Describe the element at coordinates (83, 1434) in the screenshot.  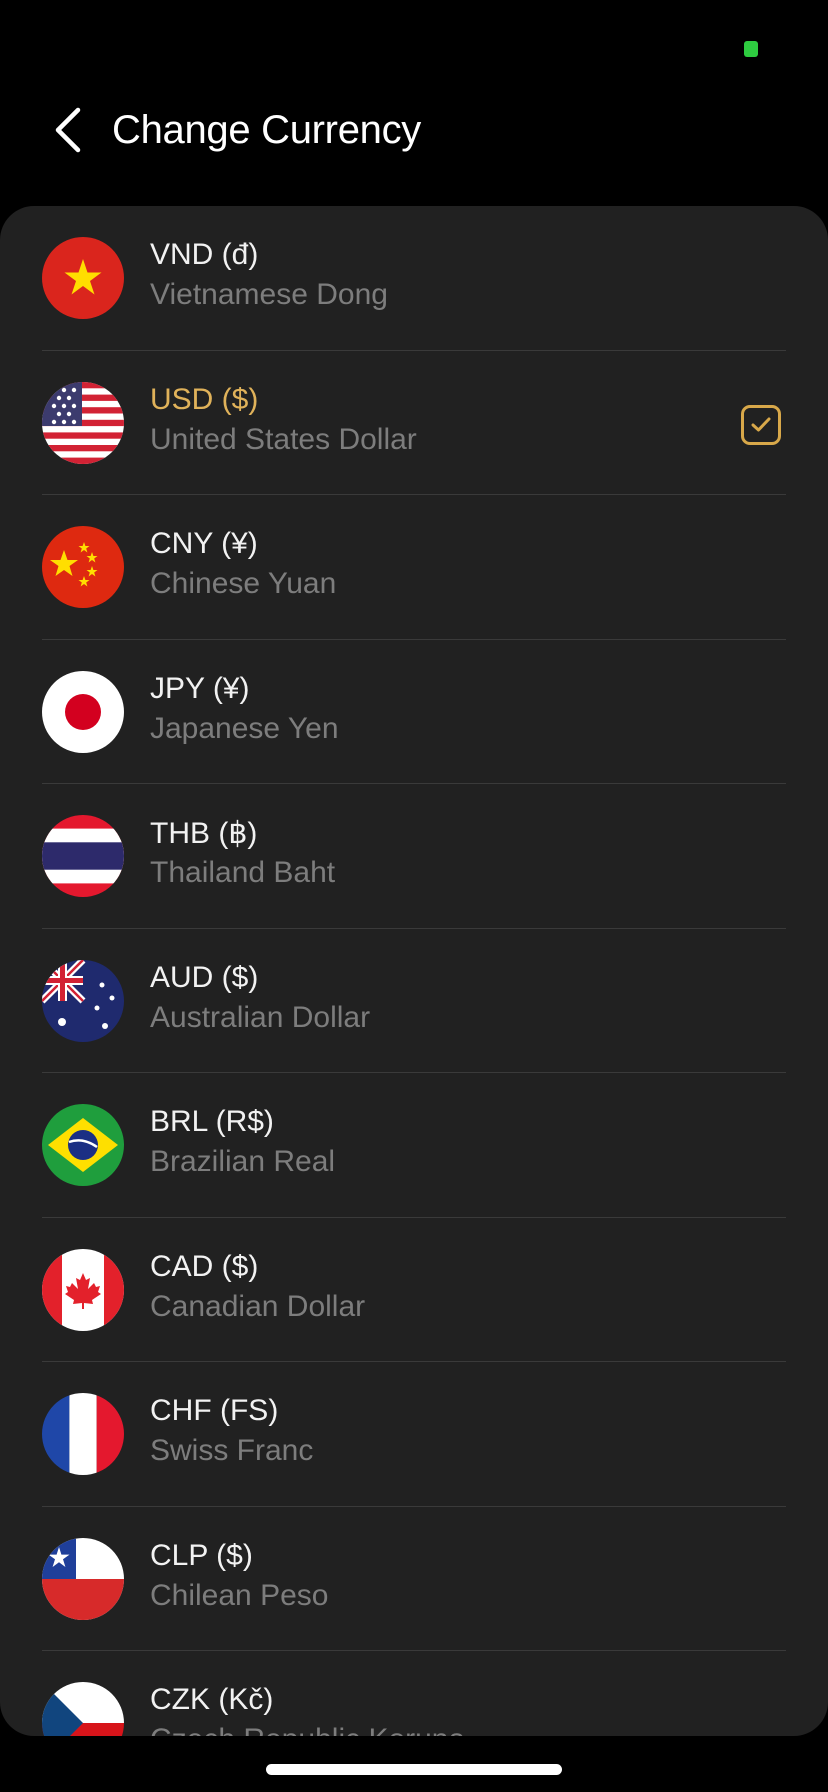
I see `tricolor-flag-icon` at that location.